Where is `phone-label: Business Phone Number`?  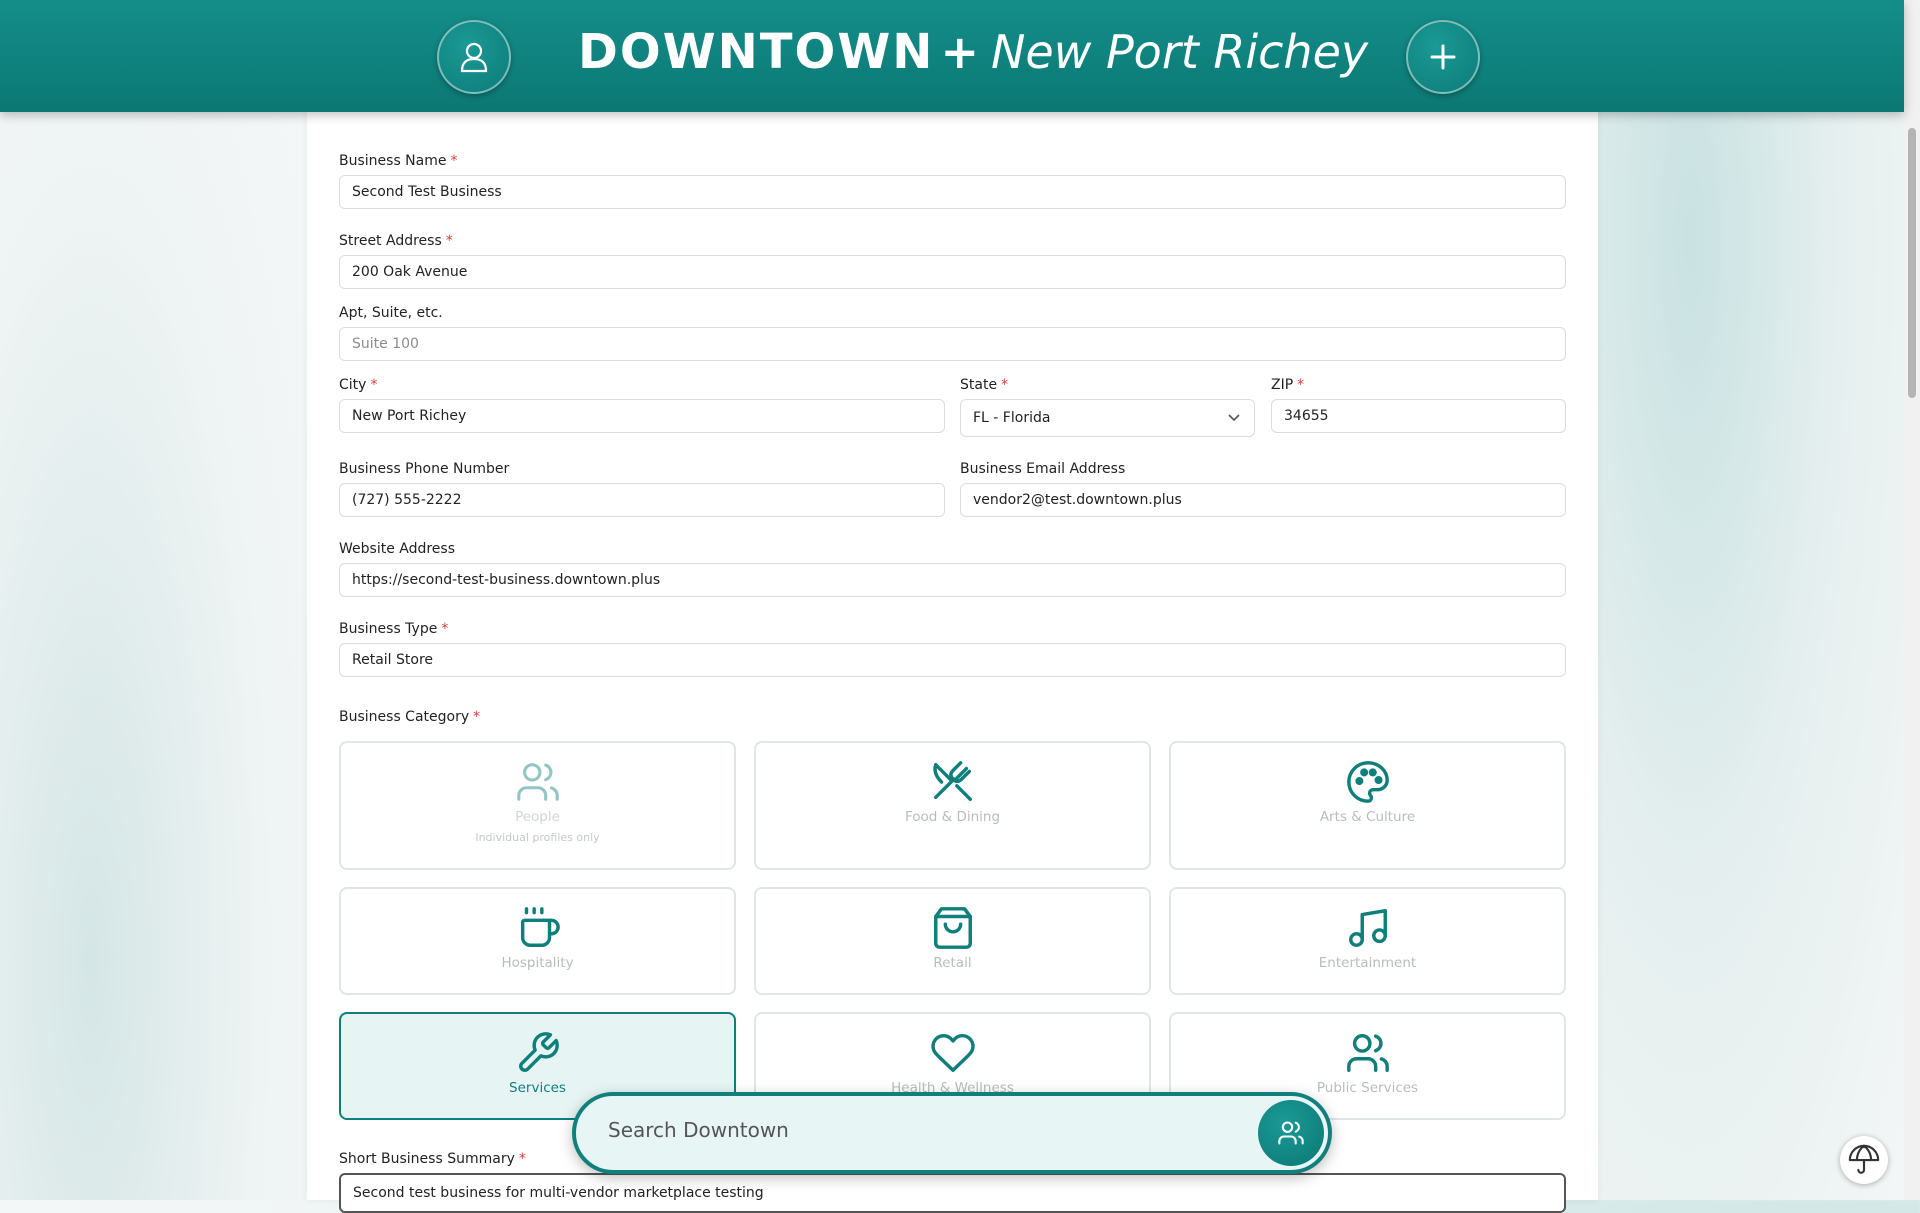
phone-label: Business Phone Number is located at coordinates (424, 469).